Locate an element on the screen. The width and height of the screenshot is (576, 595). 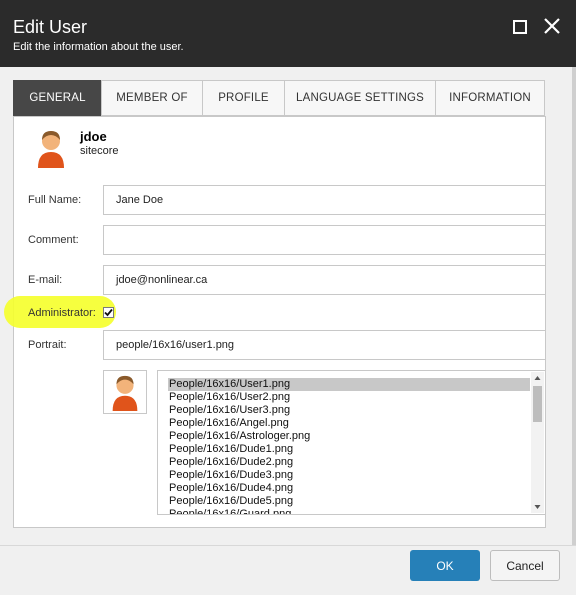
list-item: People/16x16/Dude4.png is located at coordinates (349, 488).